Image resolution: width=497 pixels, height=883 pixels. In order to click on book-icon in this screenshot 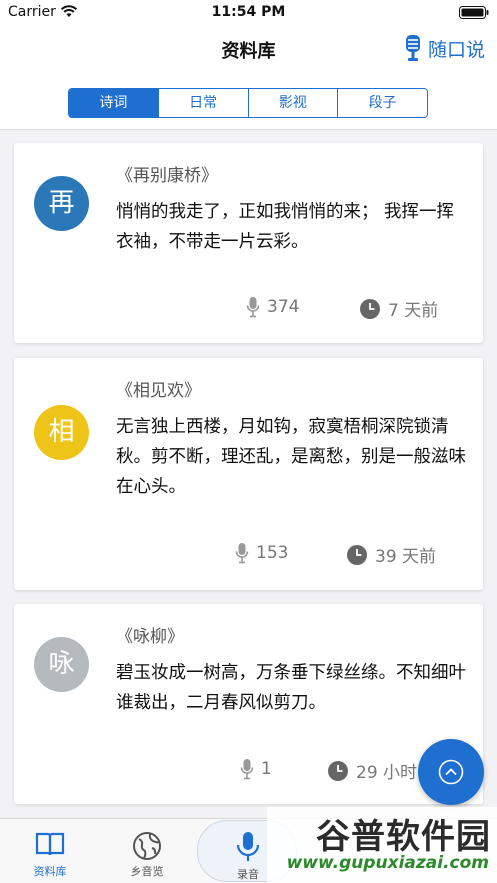, I will do `click(50, 844)`.